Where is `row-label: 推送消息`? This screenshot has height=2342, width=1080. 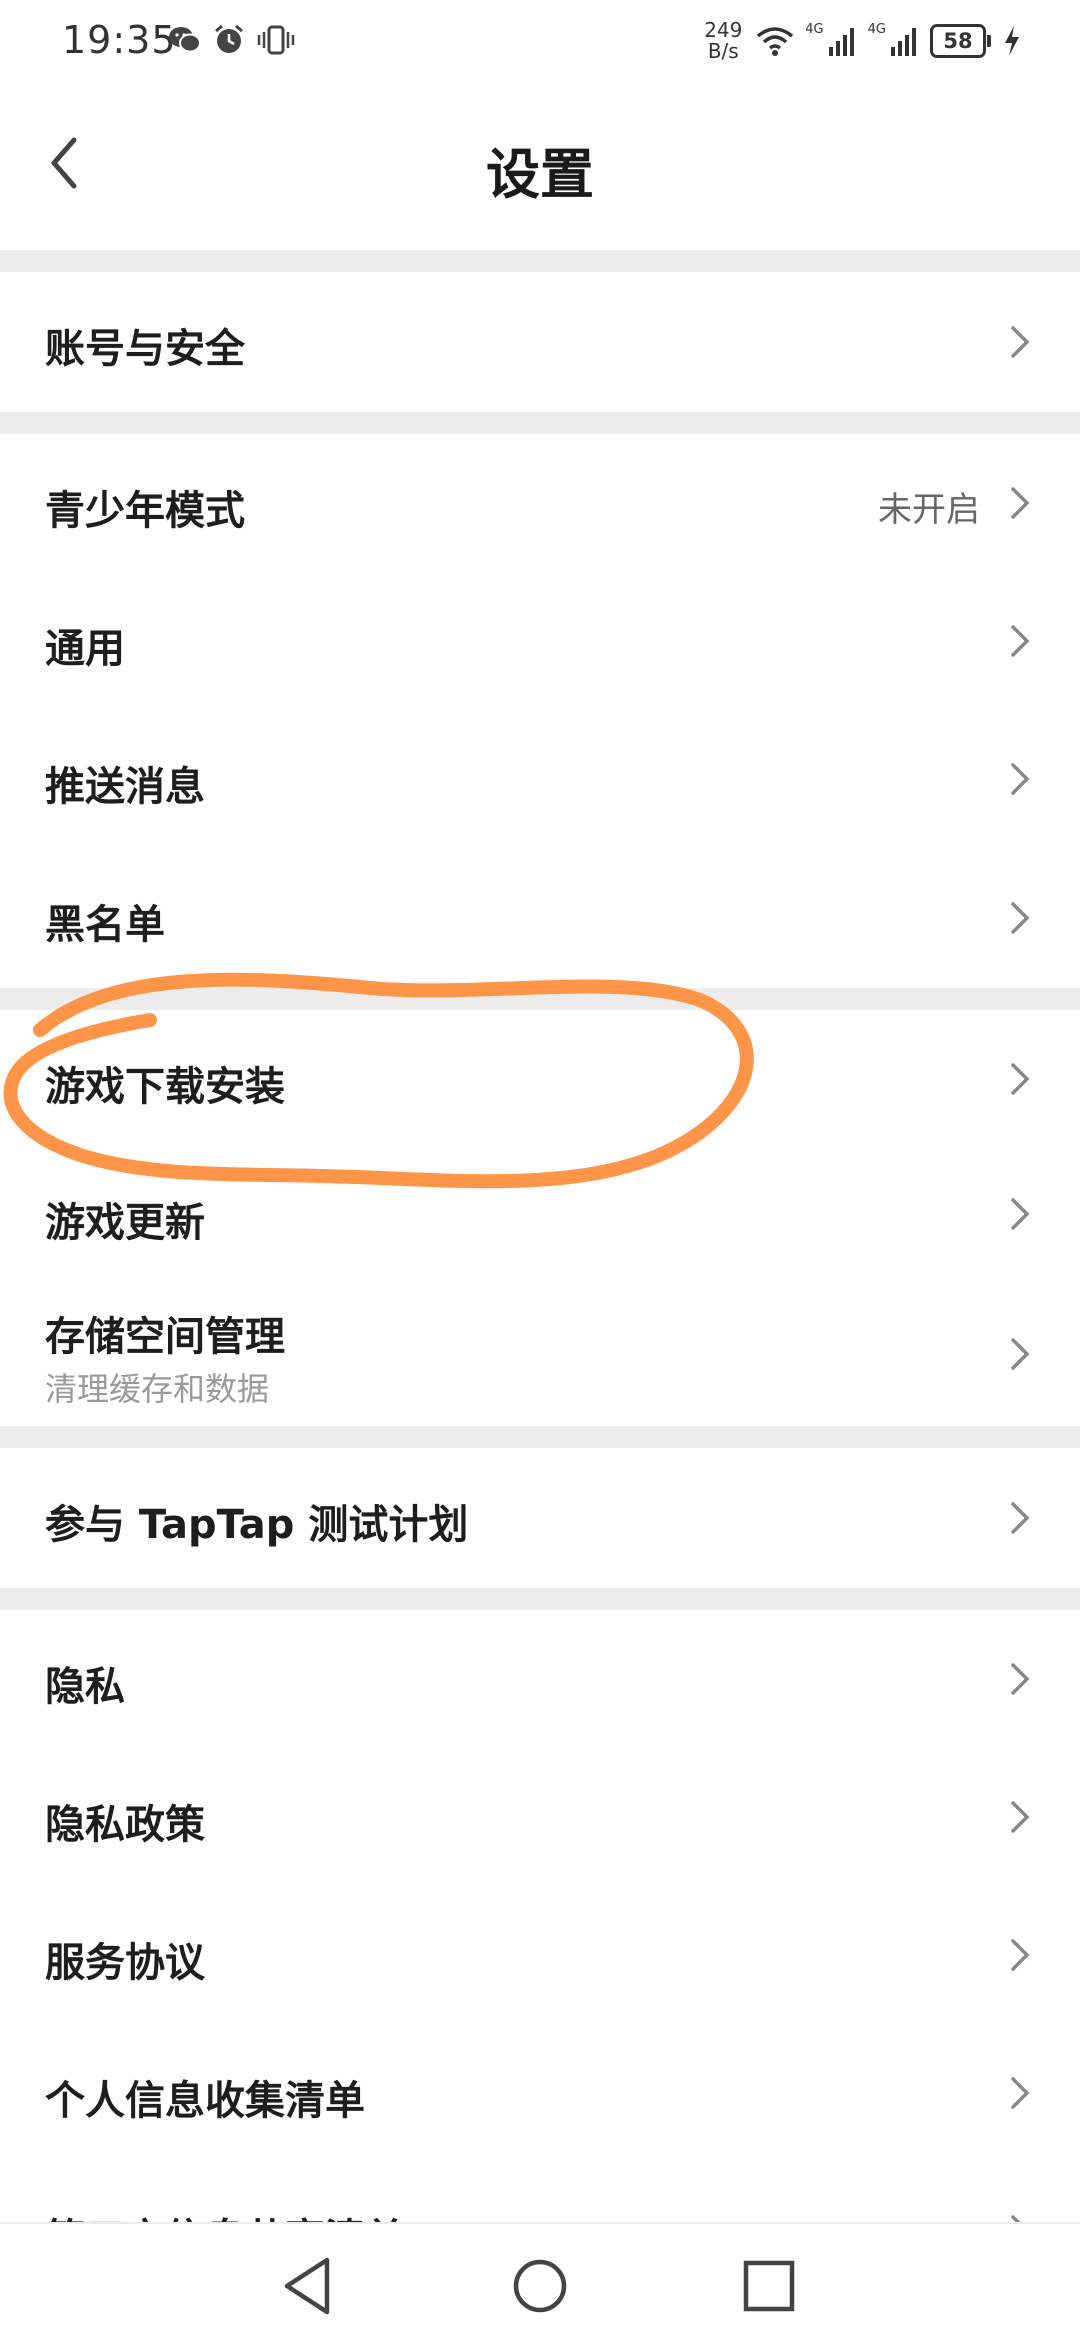 row-label: 推送消息 is located at coordinates (125, 787).